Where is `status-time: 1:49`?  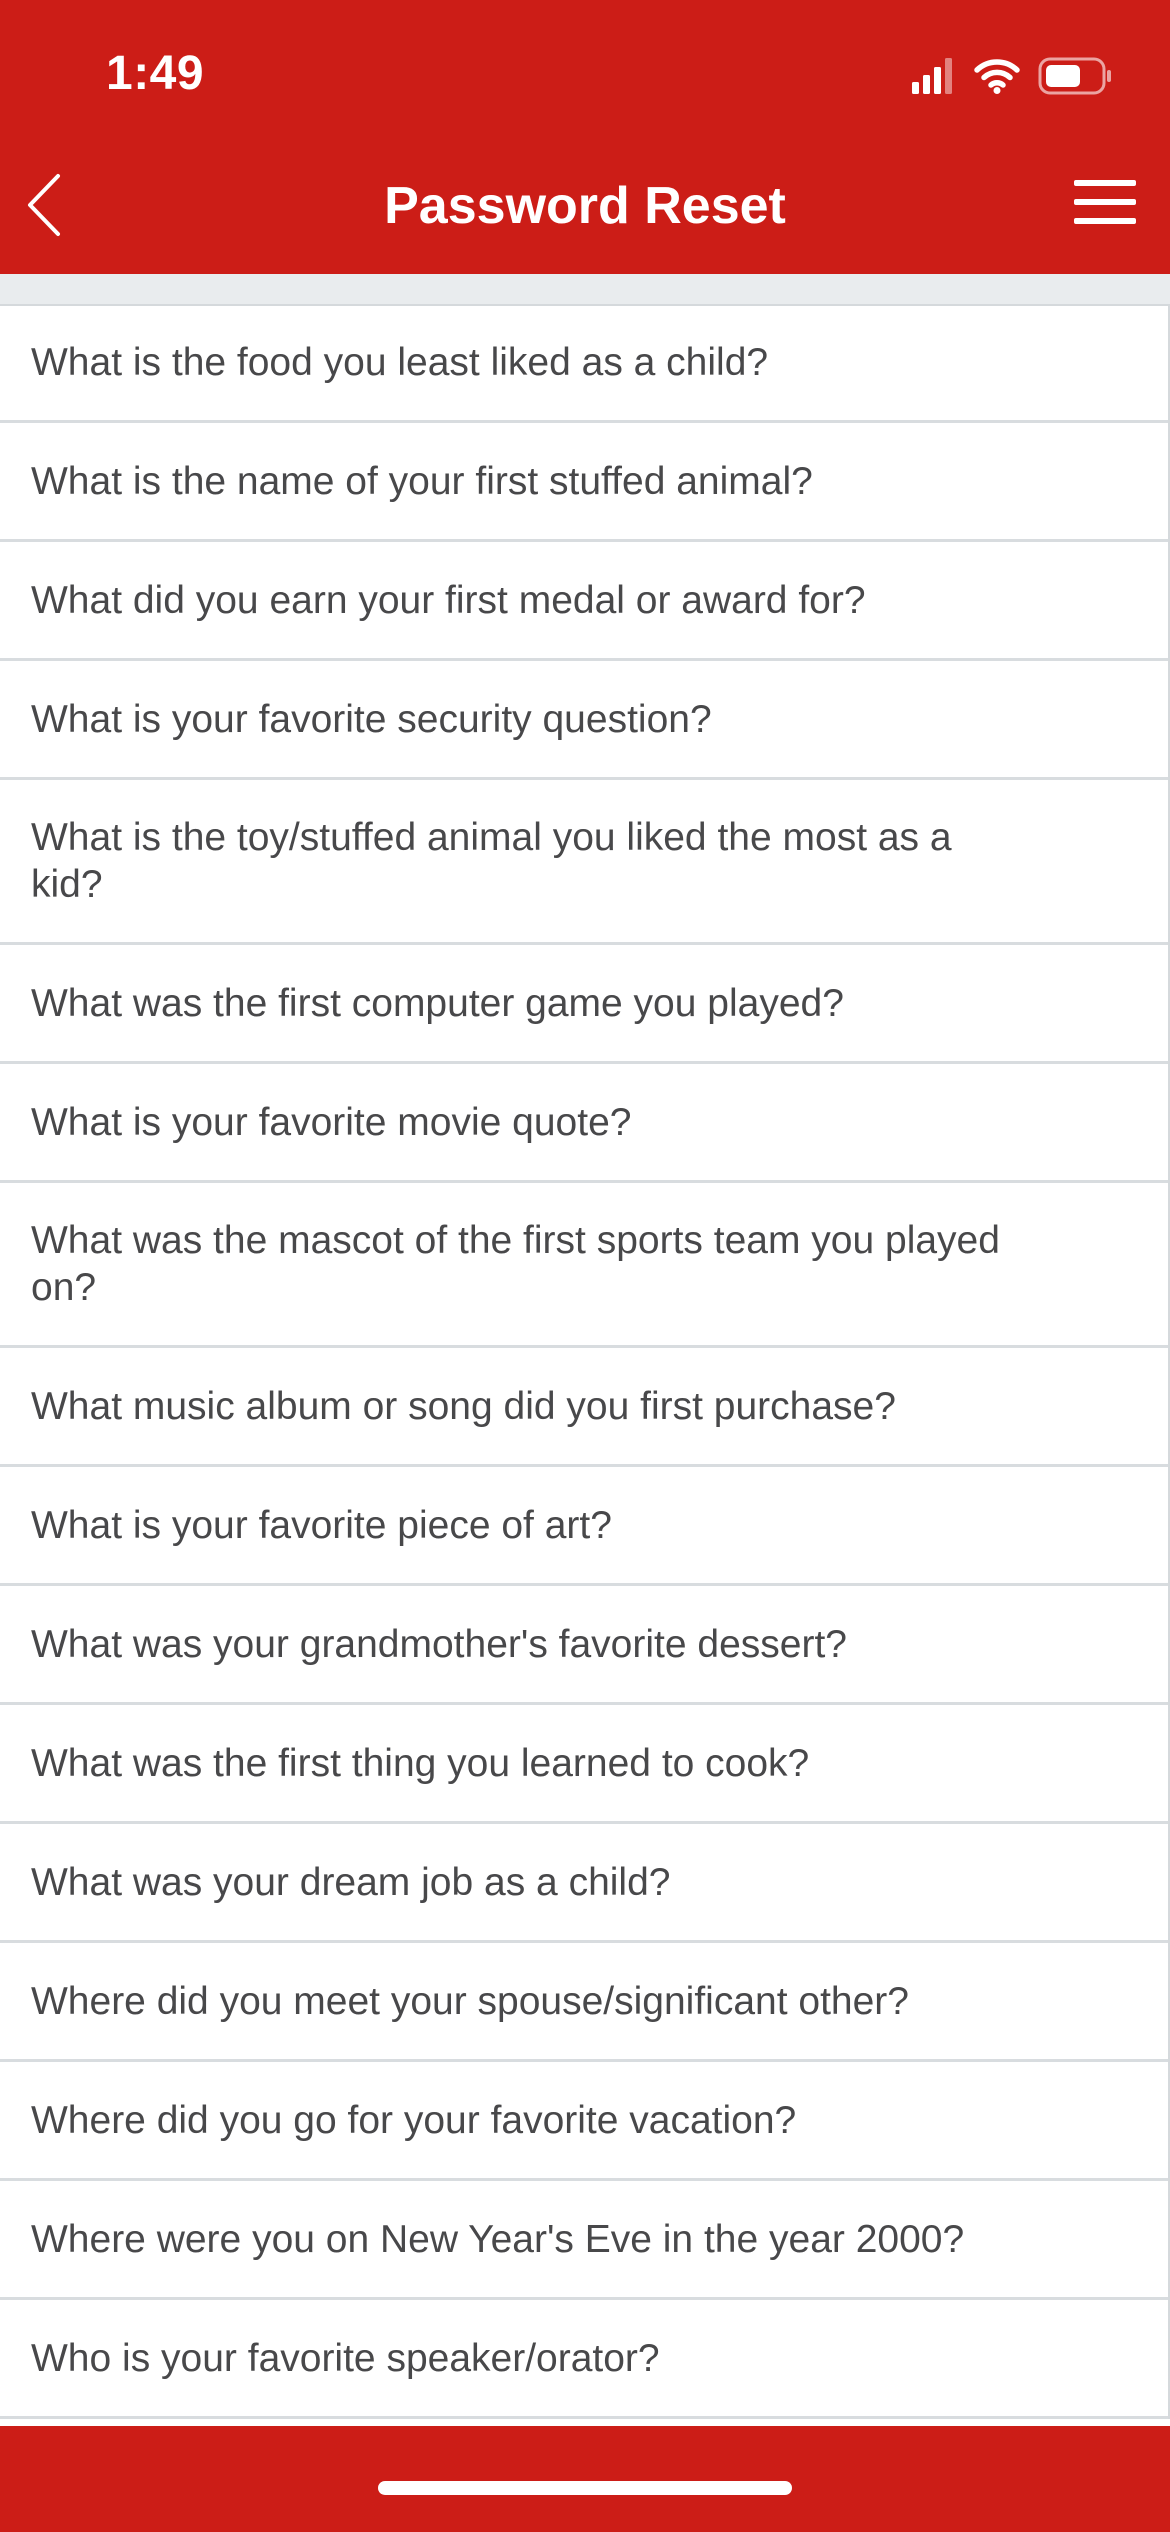
status-time: 1:49 is located at coordinates (155, 73).